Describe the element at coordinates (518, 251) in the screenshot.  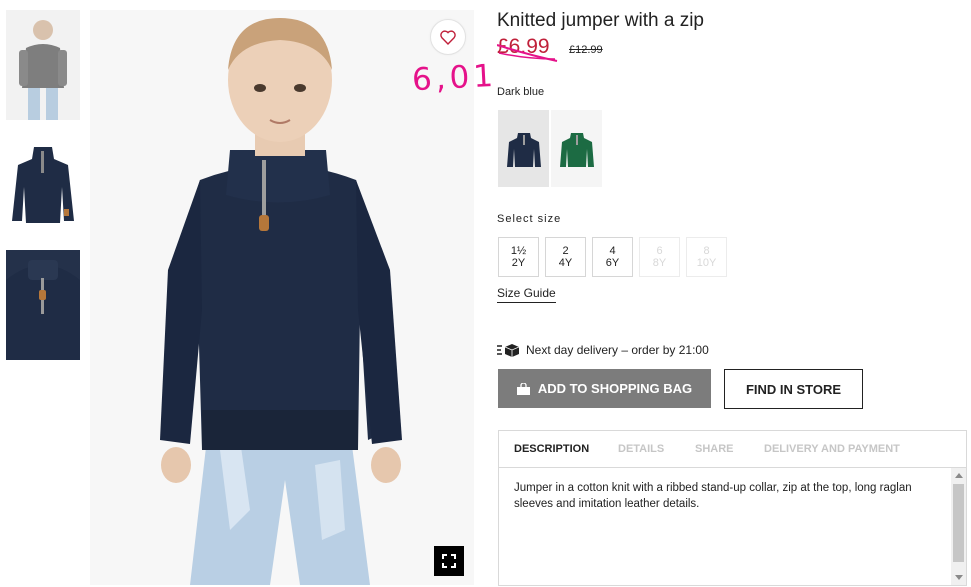
I see `size-age: 1½` at that location.